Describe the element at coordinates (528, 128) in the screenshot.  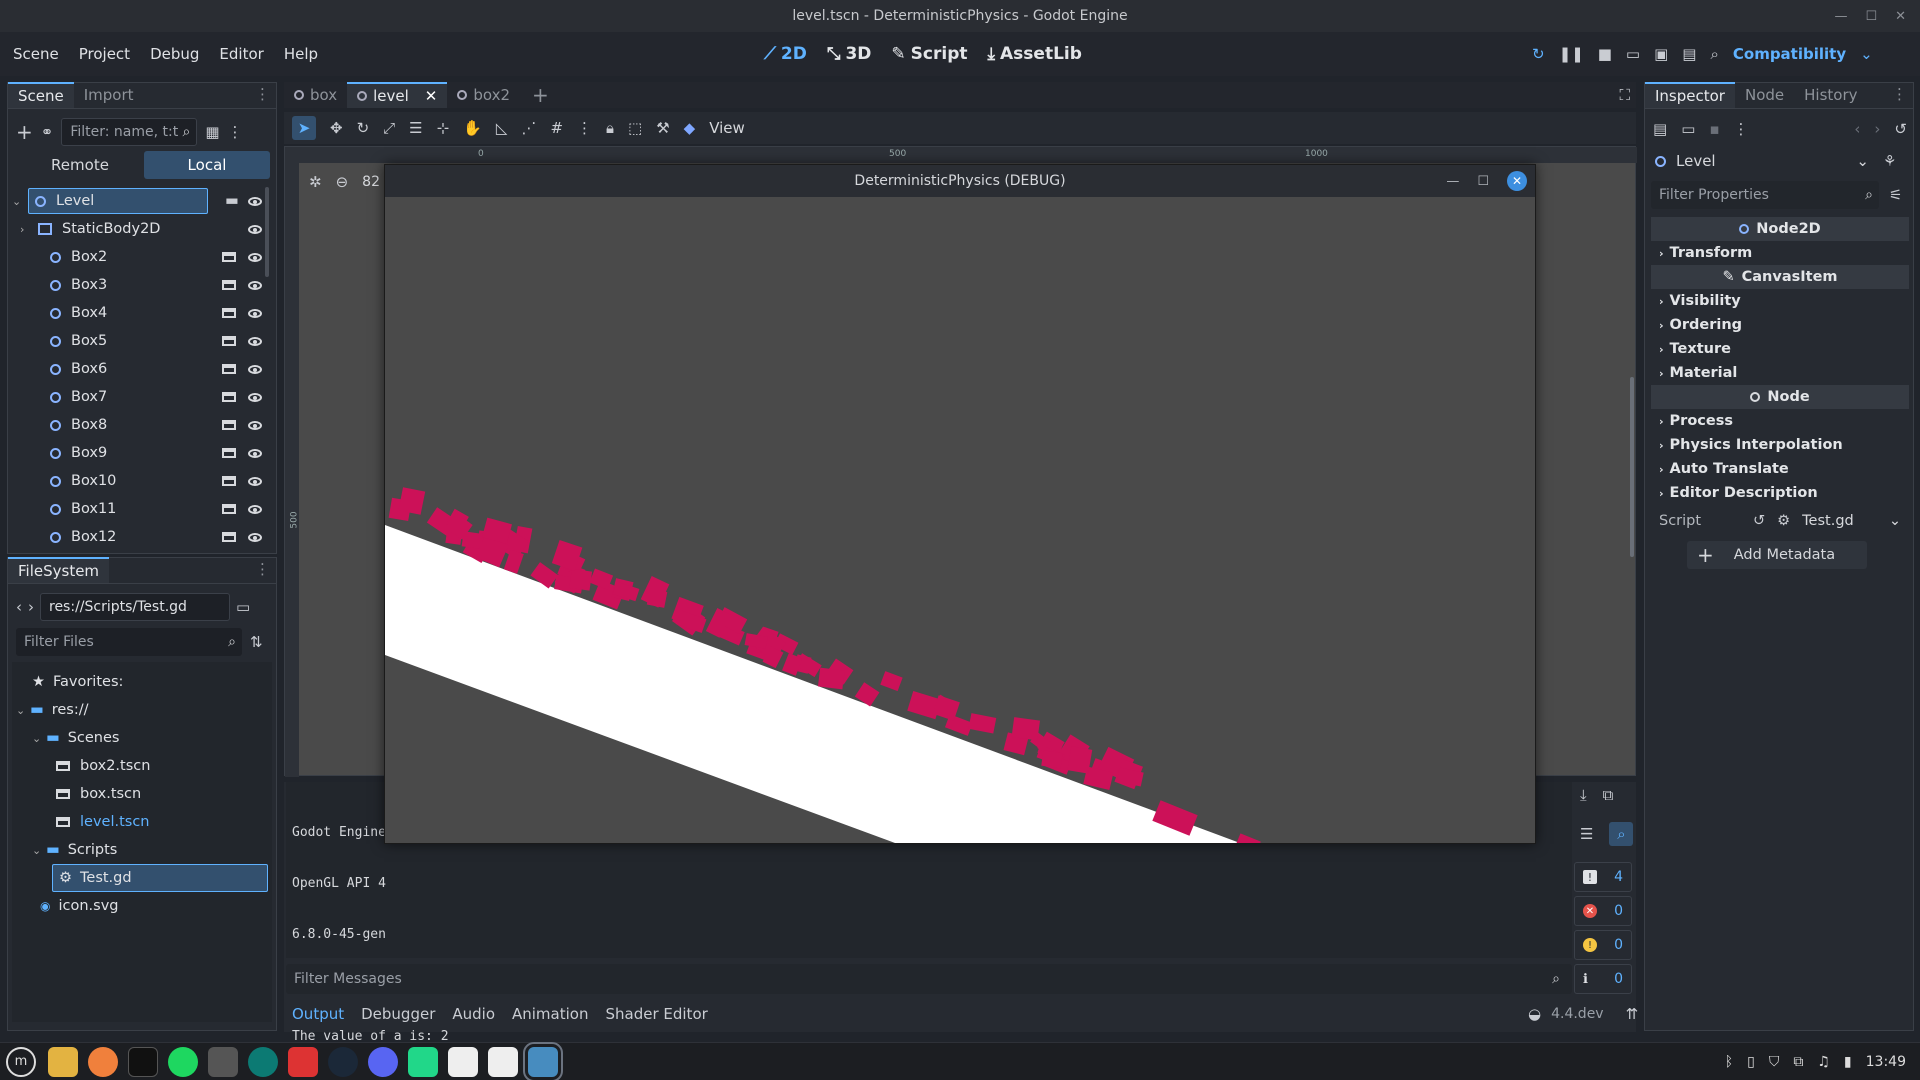
I see `smart-snap-icon: ⋰` at that location.